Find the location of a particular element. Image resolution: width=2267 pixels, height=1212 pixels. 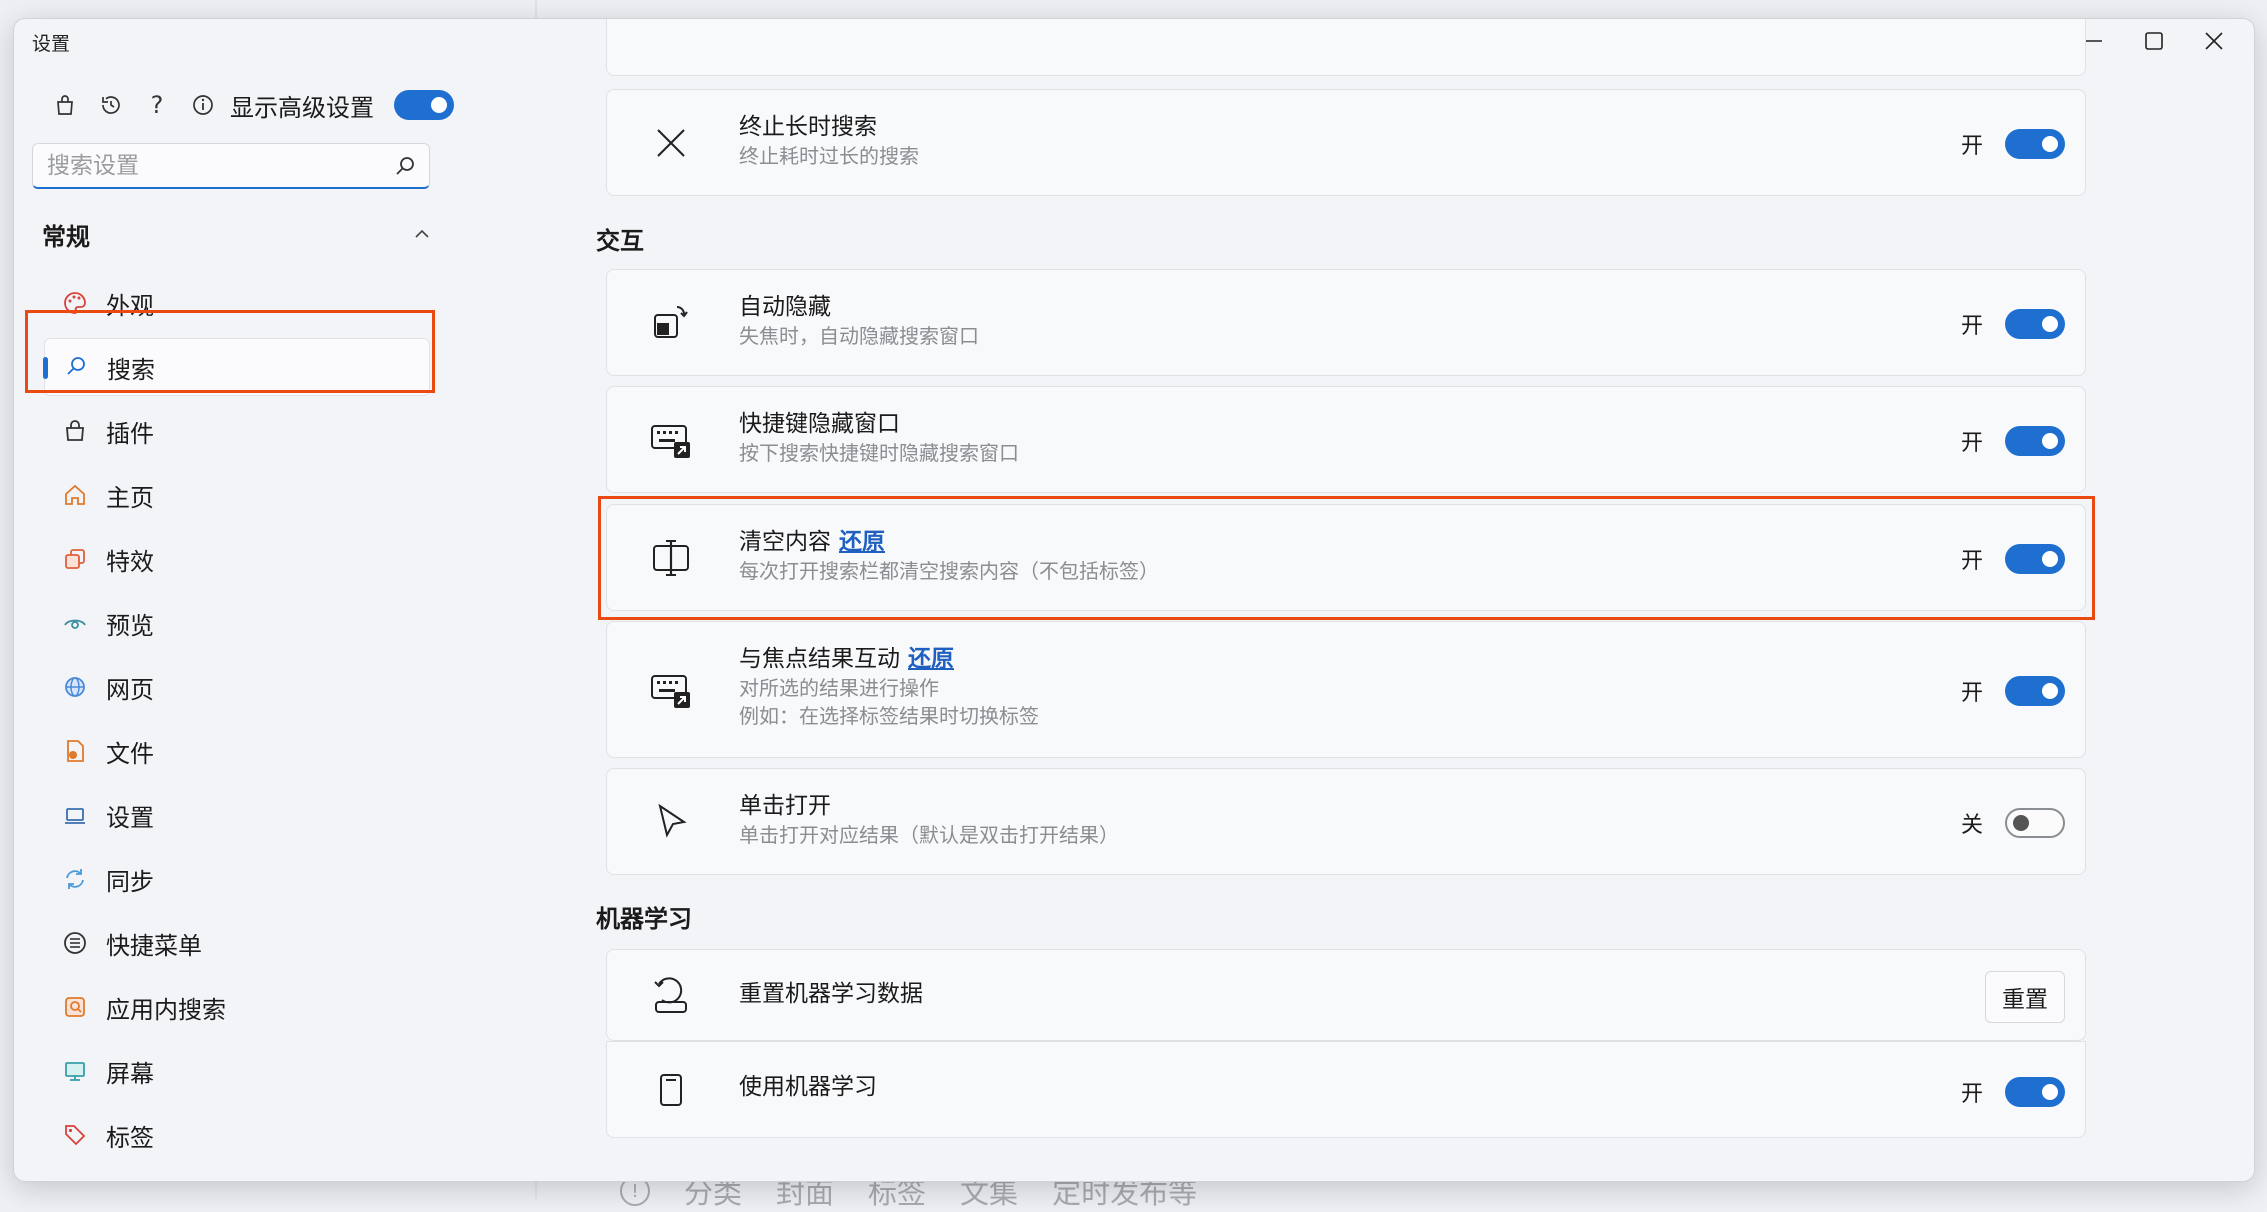

sidebar-item-effects: 特效 is located at coordinates (237, 559).